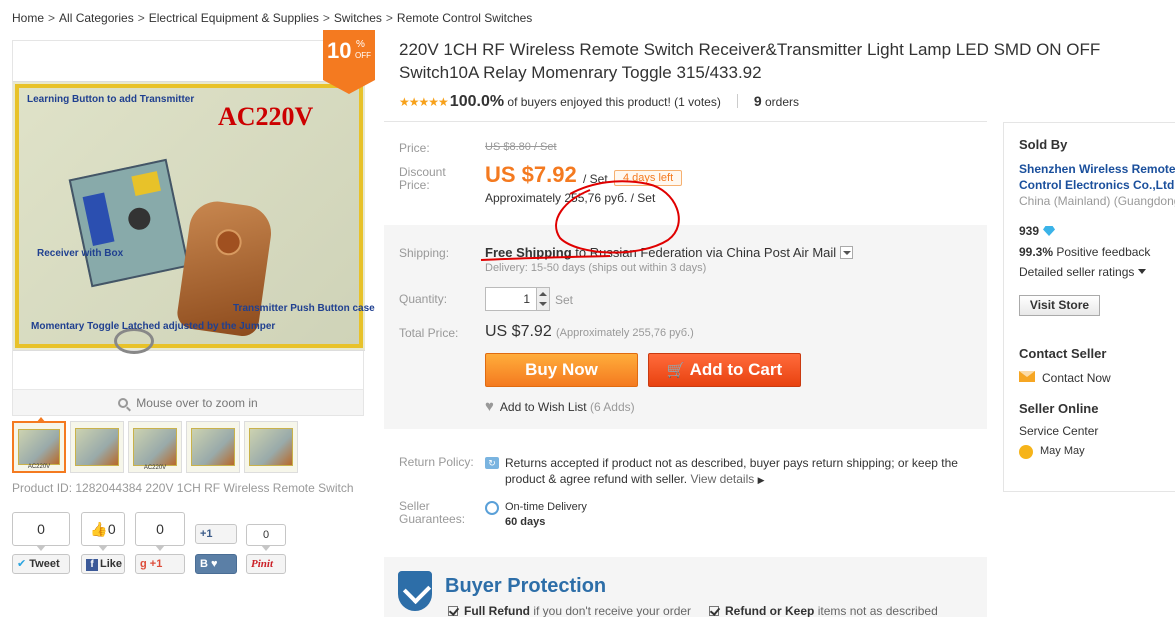 This screenshot has width=1175, height=617. Describe the element at coordinates (429, 333) in the screenshot. I see `total-price-label: Total Price:` at that location.